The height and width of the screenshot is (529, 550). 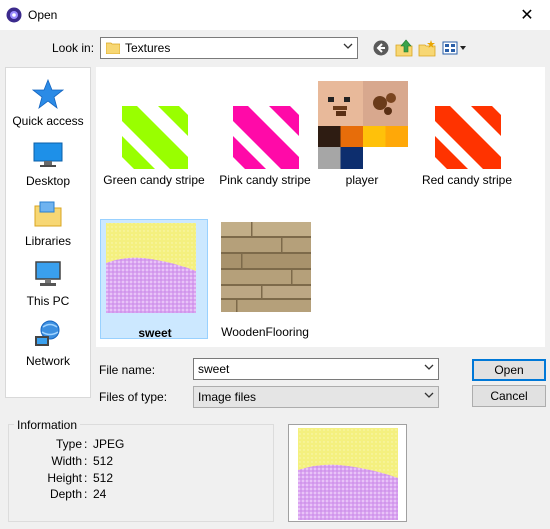 What do you see at coordinates (266, 267) in the screenshot?
I see `wooden-flooring-thumbnail` at bounding box center [266, 267].